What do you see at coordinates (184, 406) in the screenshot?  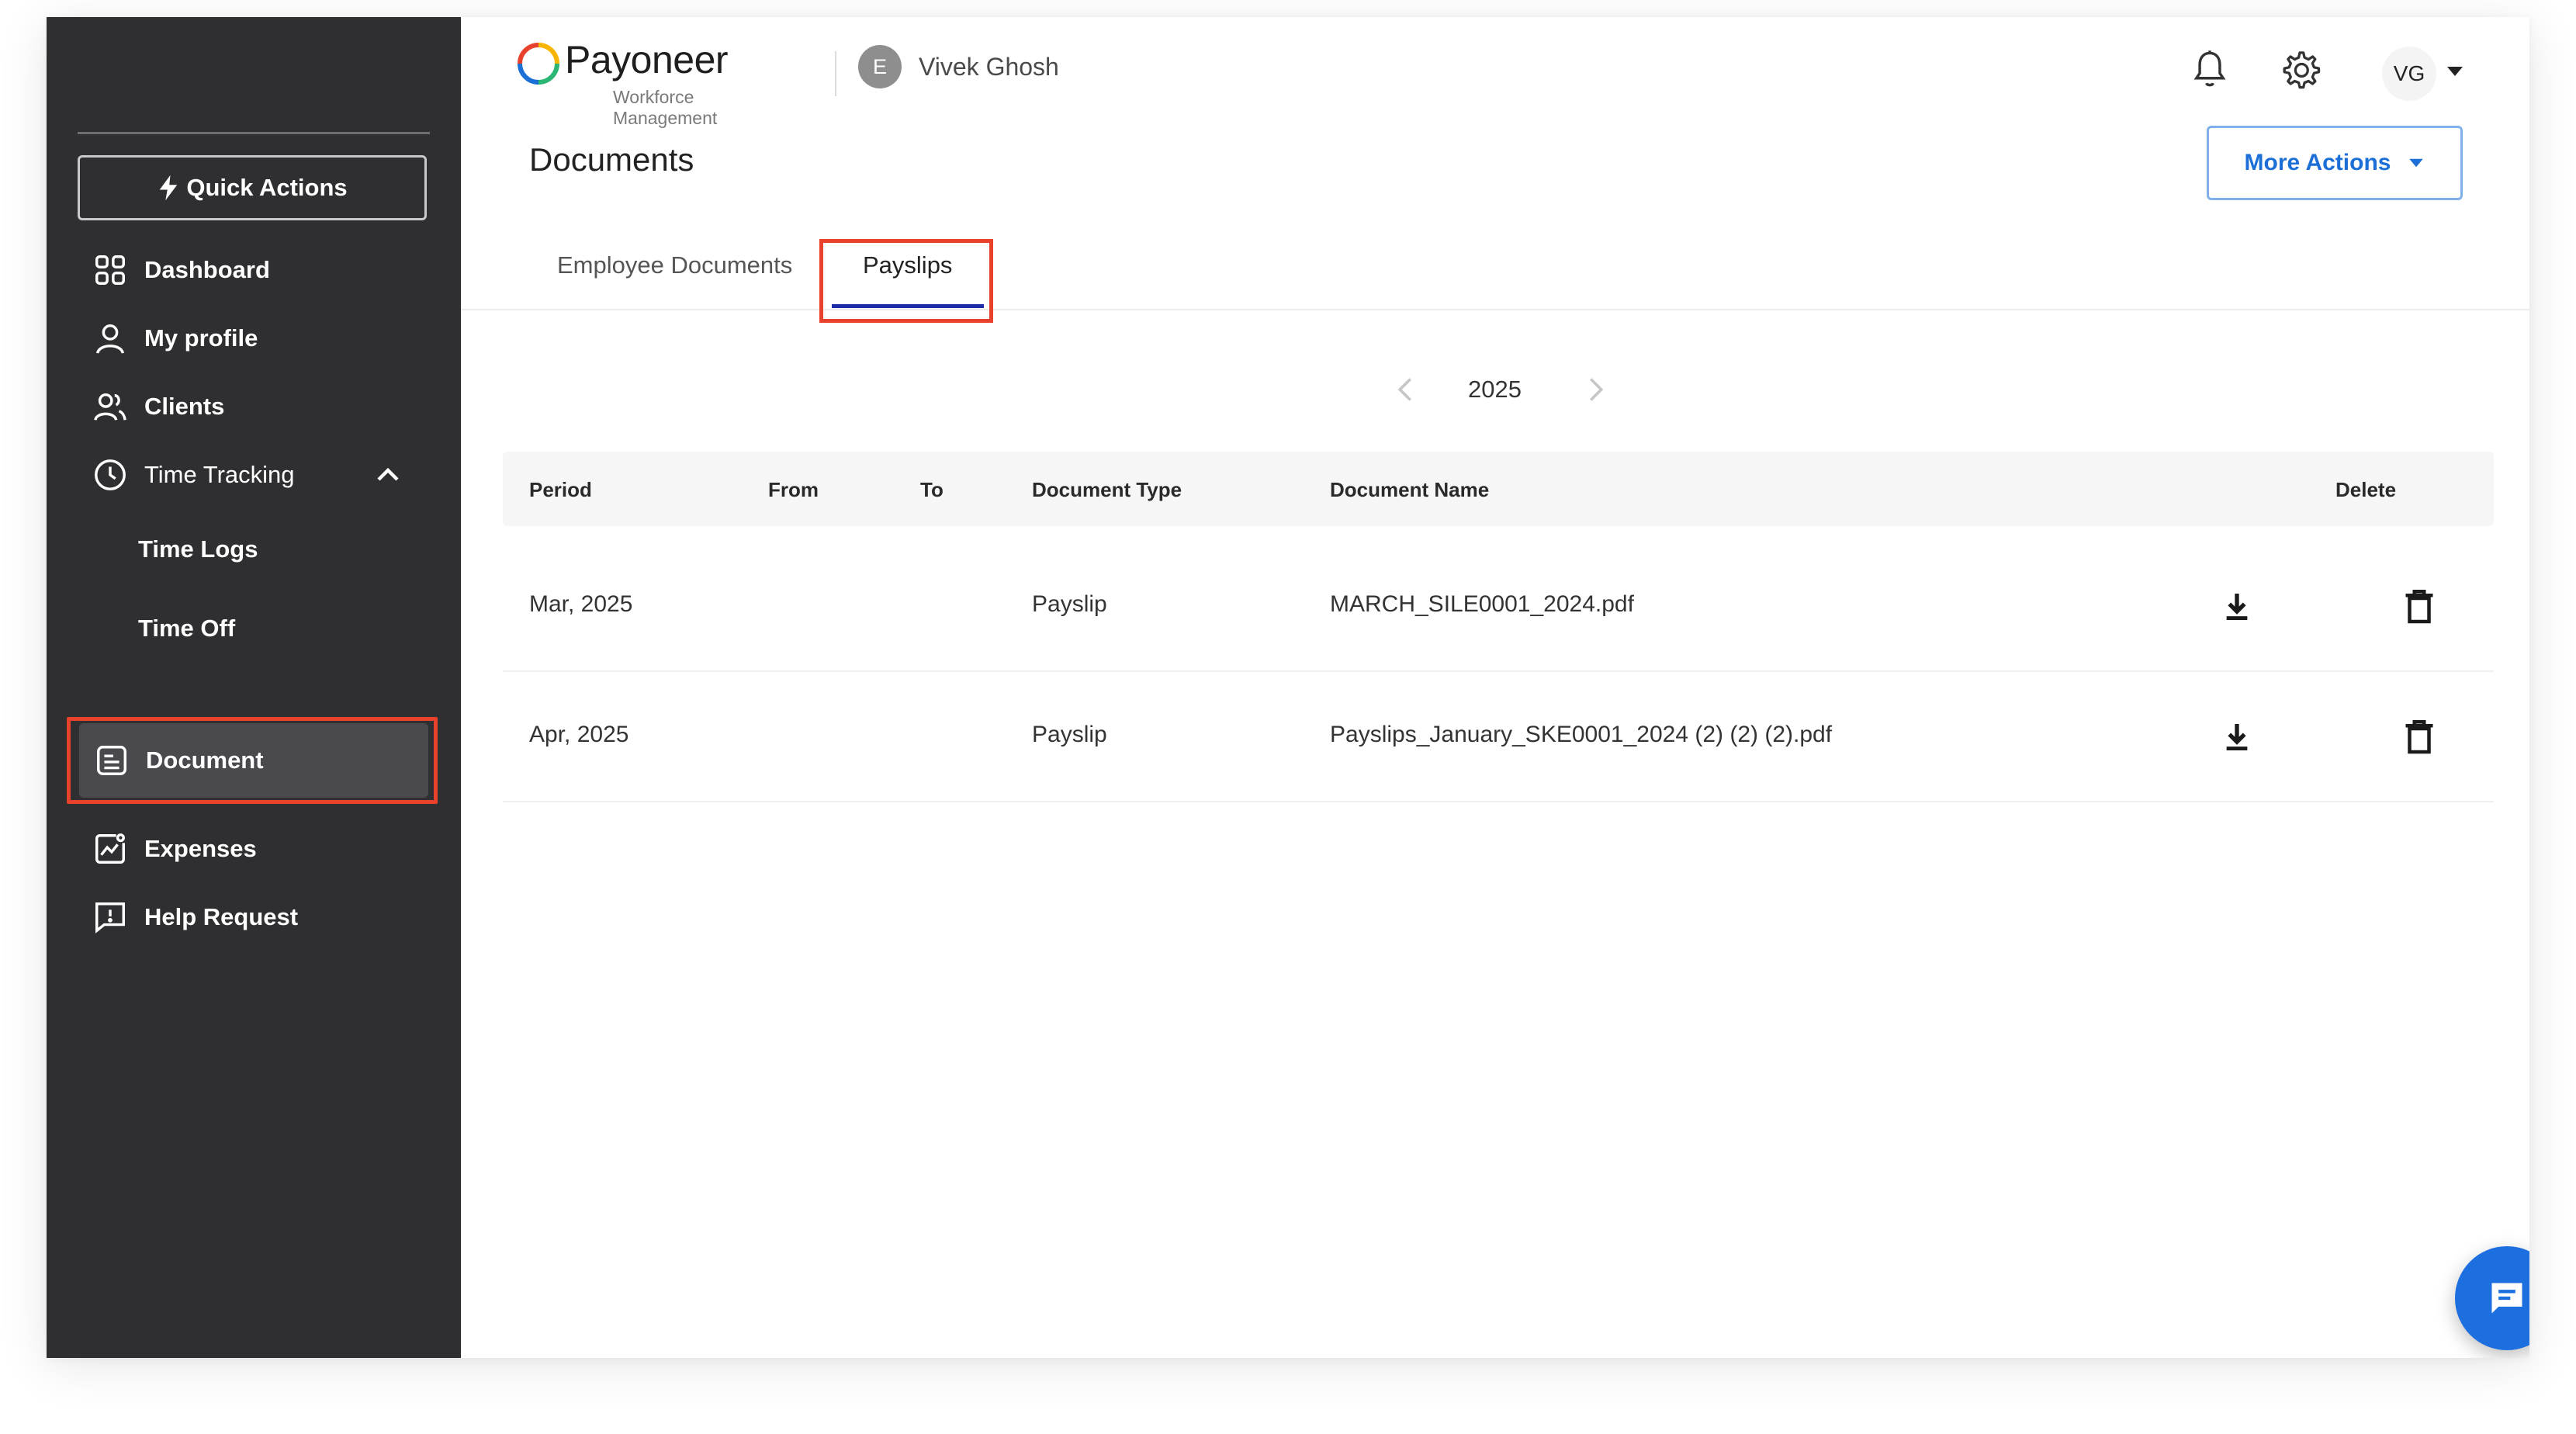 I see `sidebar-item-label: Clients` at bounding box center [184, 406].